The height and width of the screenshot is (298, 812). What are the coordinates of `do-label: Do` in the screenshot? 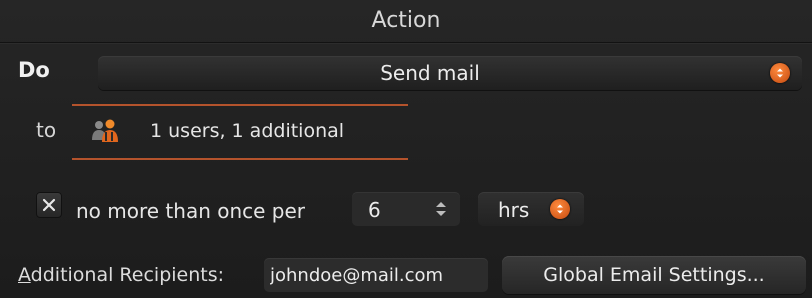 It's located at (34, 70).